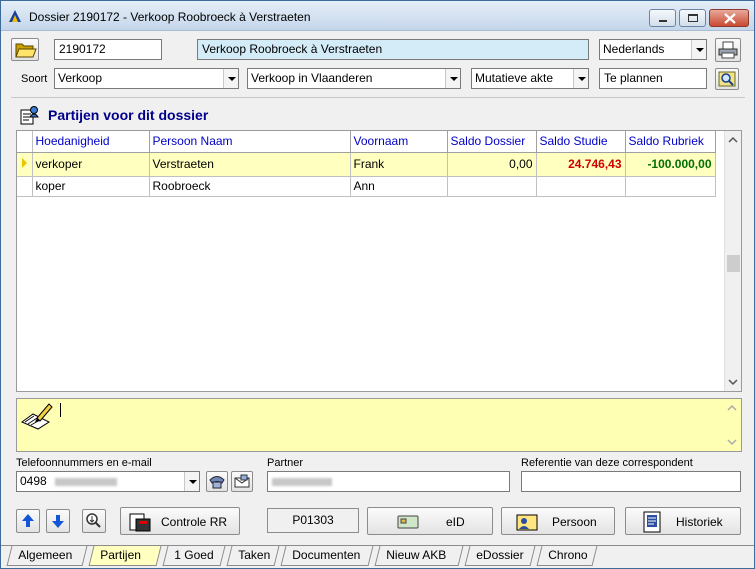 The height and width of the screenshot is (569, 755). What do you see at coordinates (492, 142) in the screenshot?
I see `col-saldo-dossier: Saldo Dossier` at bounding box center [492, 142].